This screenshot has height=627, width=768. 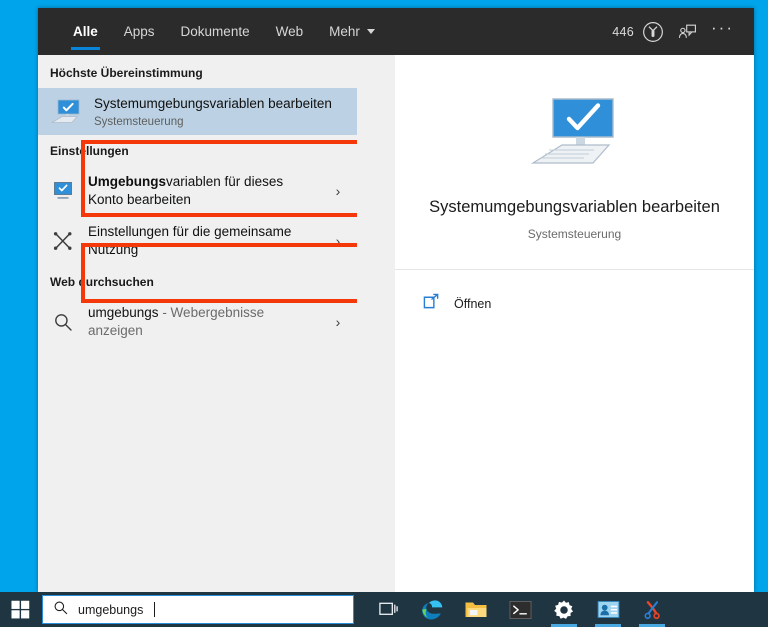 What do you see at coordinates (370, 31) in the screenshot?
I see `chevron-down-icon` at bounding box center [370, 31].